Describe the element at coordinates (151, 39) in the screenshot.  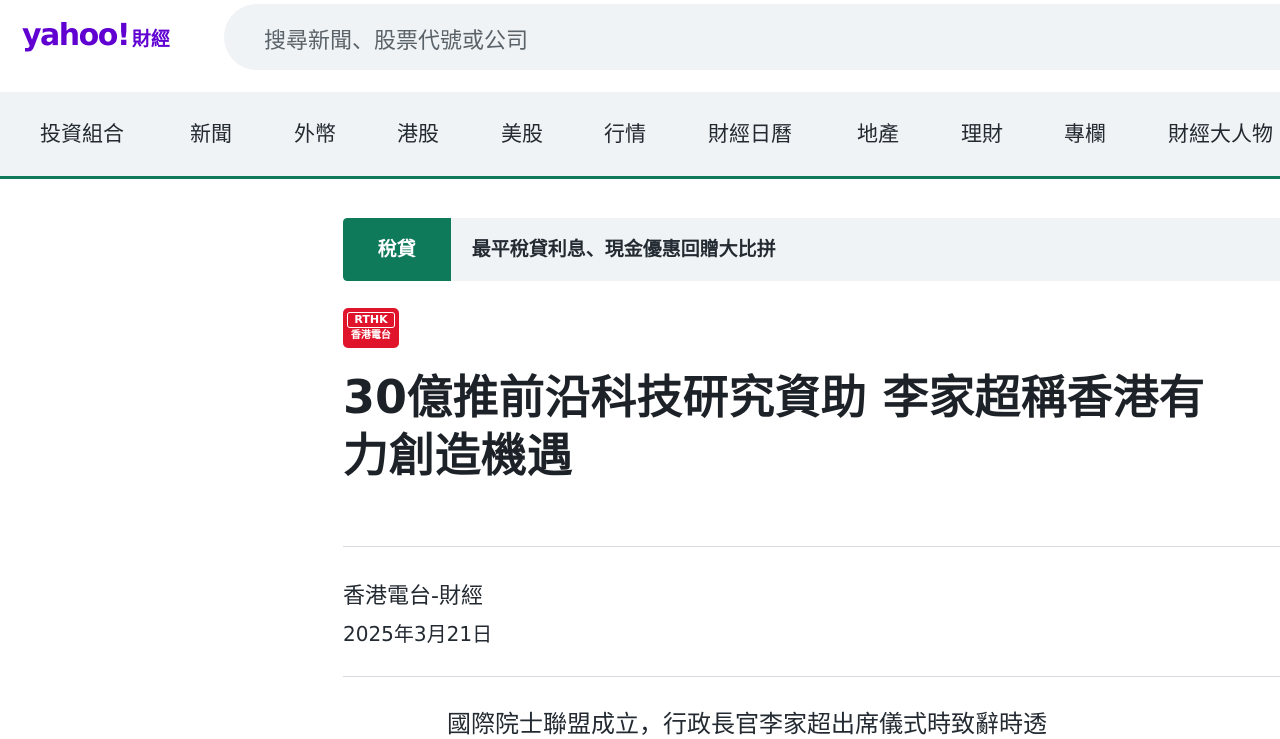
I see `logo-subtitle: 財經` at that location.